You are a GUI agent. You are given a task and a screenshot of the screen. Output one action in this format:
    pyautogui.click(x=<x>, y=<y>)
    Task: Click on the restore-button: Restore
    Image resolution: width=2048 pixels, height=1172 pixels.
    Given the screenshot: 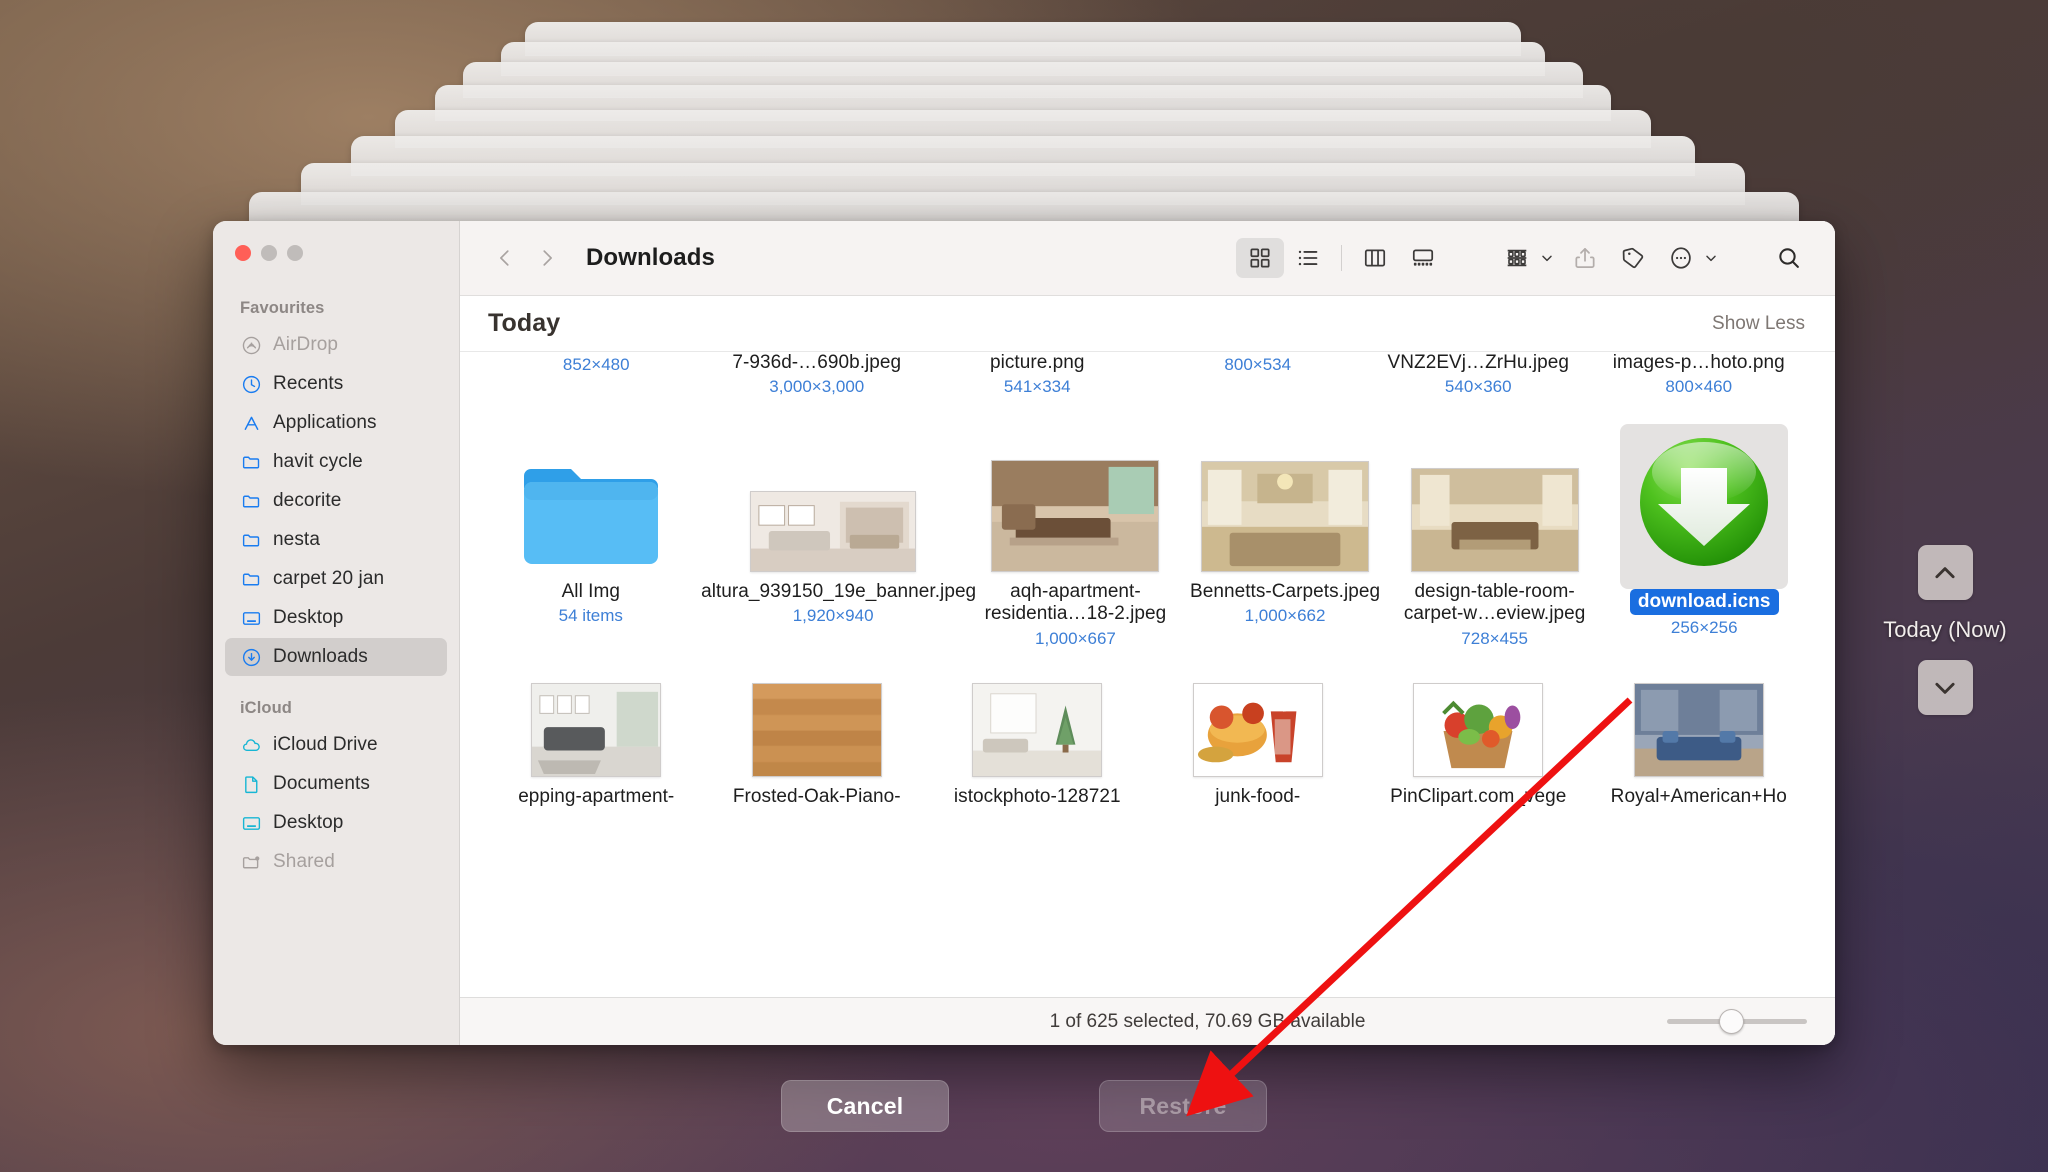 What is the action you would take?
    pyautogui.click(x=1183, y=1106)
    